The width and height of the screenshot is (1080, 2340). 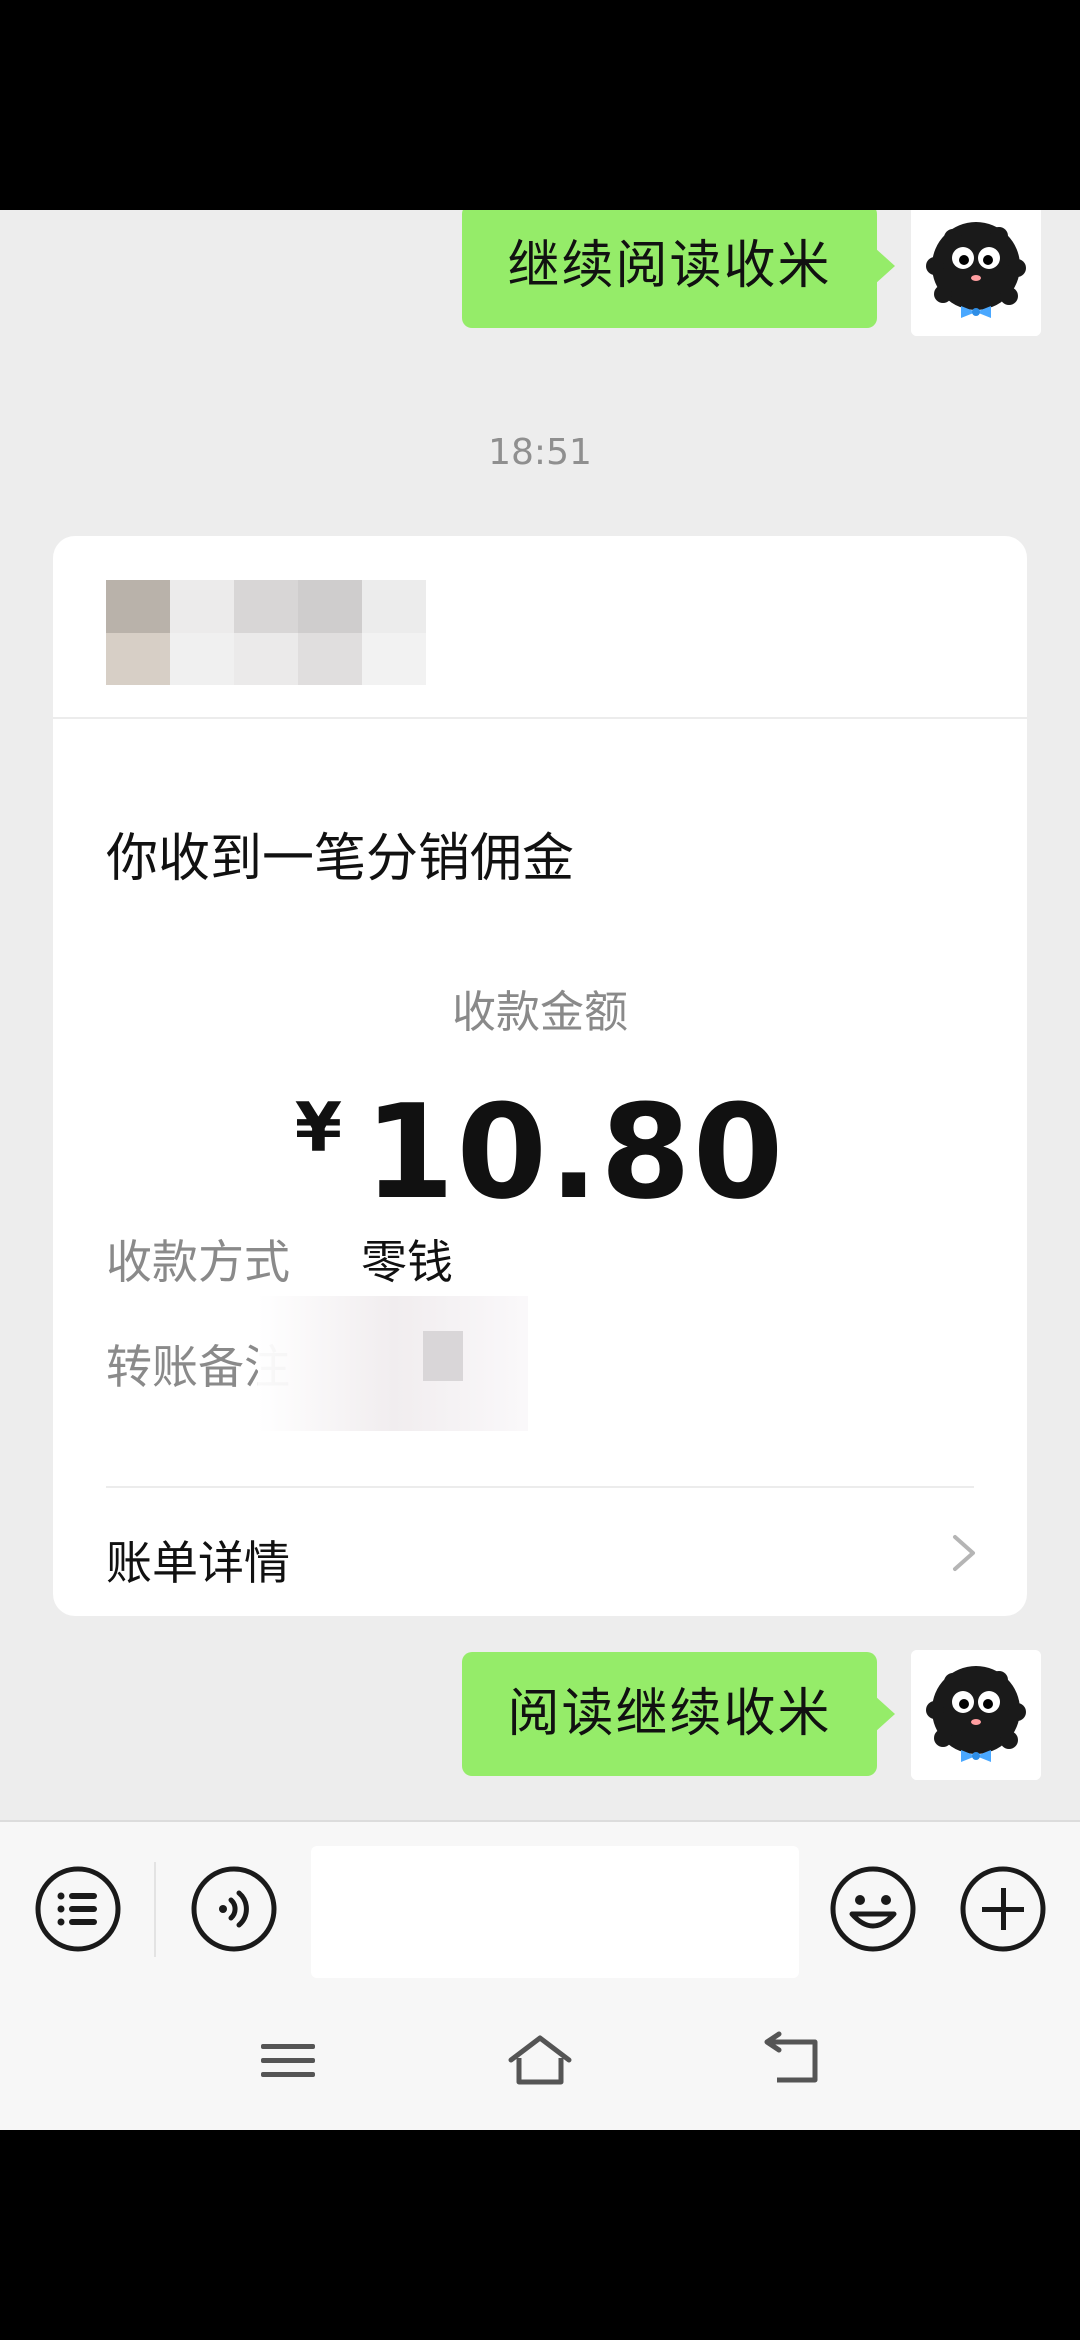 What do you see at coordinates (198, 1563) in the screenshot?
I see `bill-details-label: 账单详情` at bounding box center [198, 1563].